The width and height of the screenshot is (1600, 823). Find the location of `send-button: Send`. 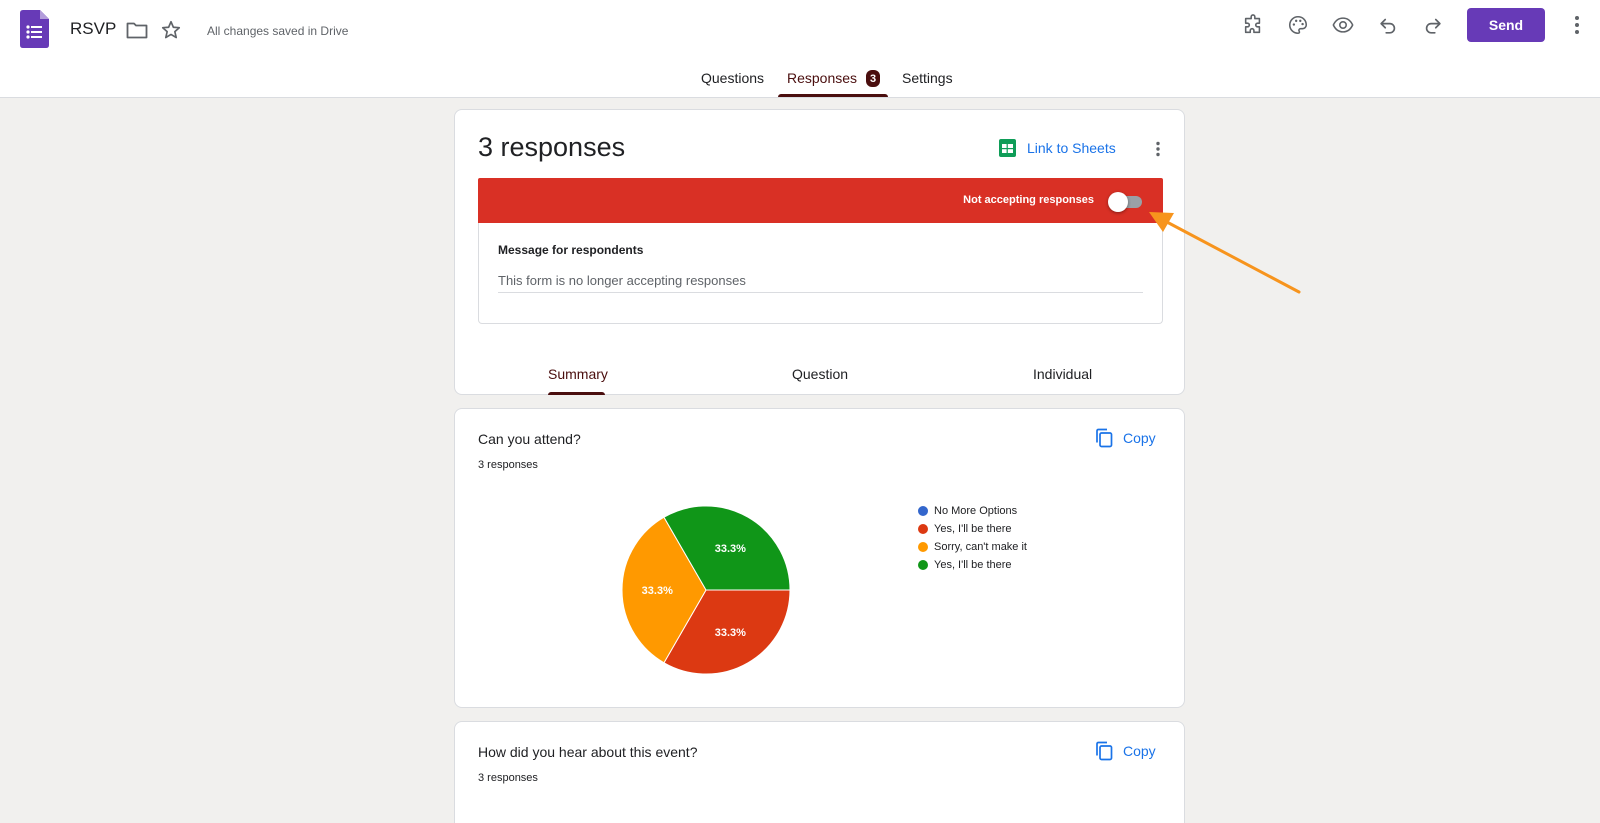

send-button: Send is located at coordinates (1506, 25).